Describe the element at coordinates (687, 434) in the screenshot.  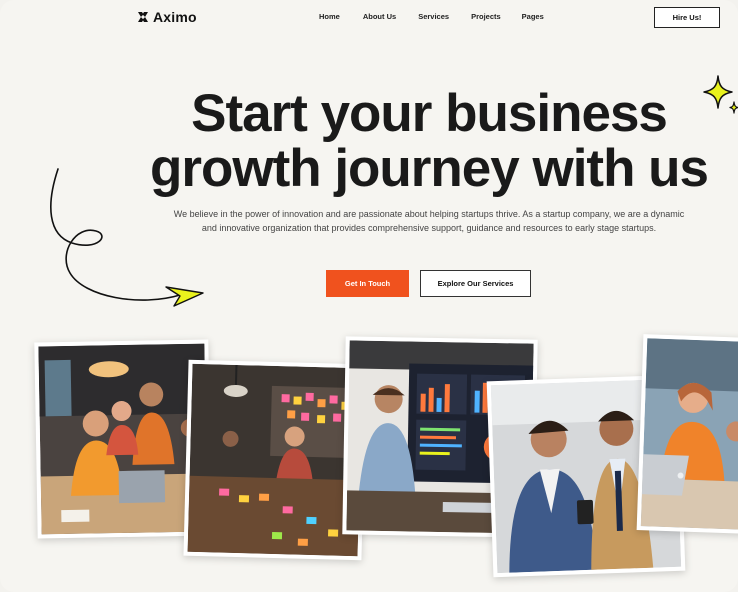
I see `woman-laptop-photo` at that location.